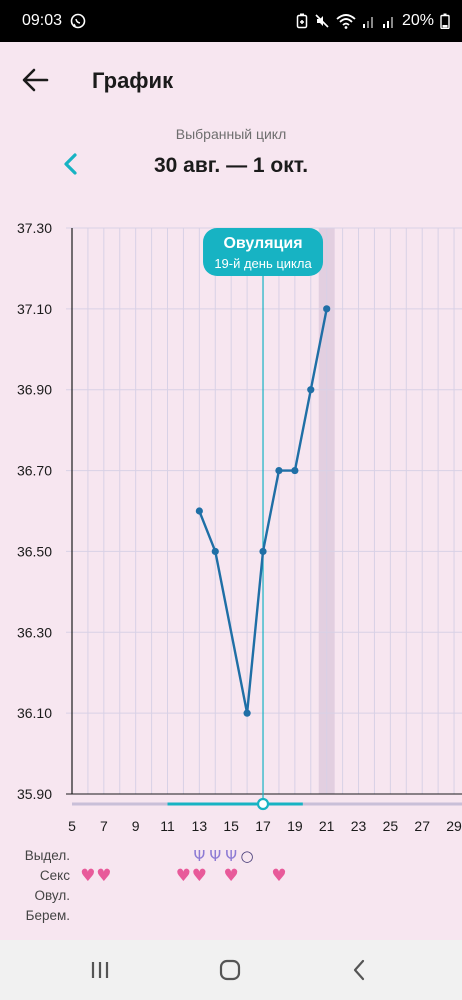 Image resolution: width=462 pixels, height=1000 pixels. I want to click on x-tick-label: 27, so click(422, 826).